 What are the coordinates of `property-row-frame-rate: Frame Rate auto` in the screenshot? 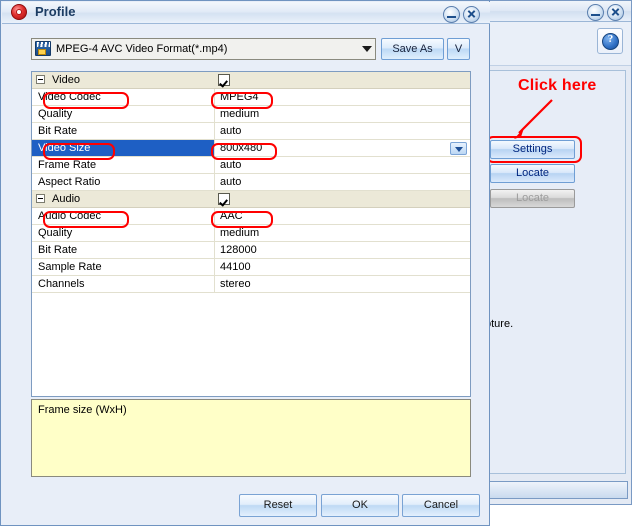 It's located at (251, 165).